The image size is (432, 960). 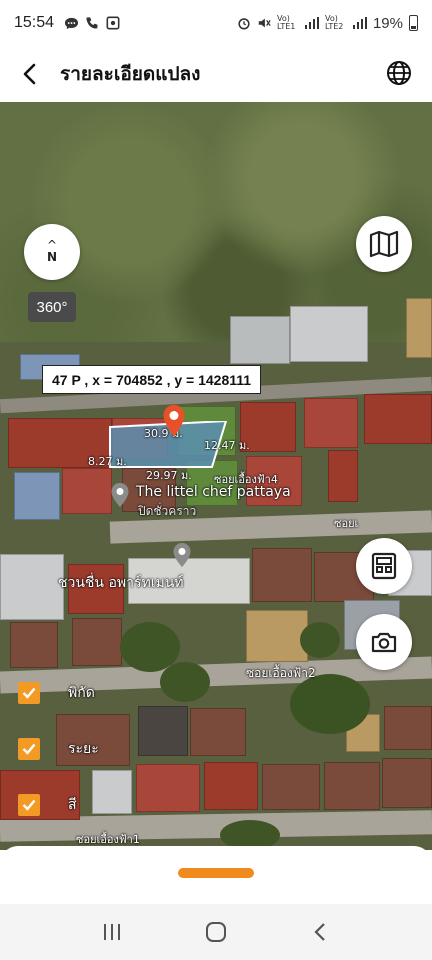 What do you see at coordinates (167, 511) in the screenshot?
I see `poi-status: ปิดชั่วคราว` at bounding box center [167, 511].